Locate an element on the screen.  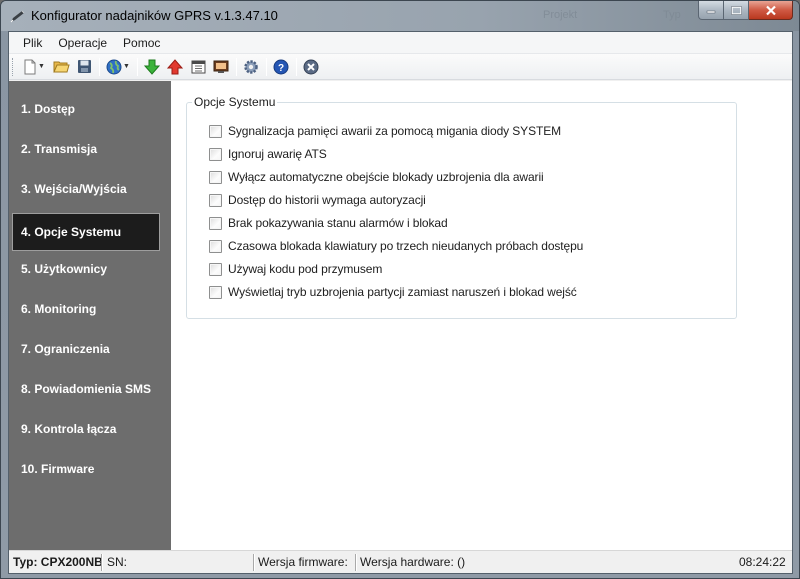
save-icon is located at coordinates (84, 66).